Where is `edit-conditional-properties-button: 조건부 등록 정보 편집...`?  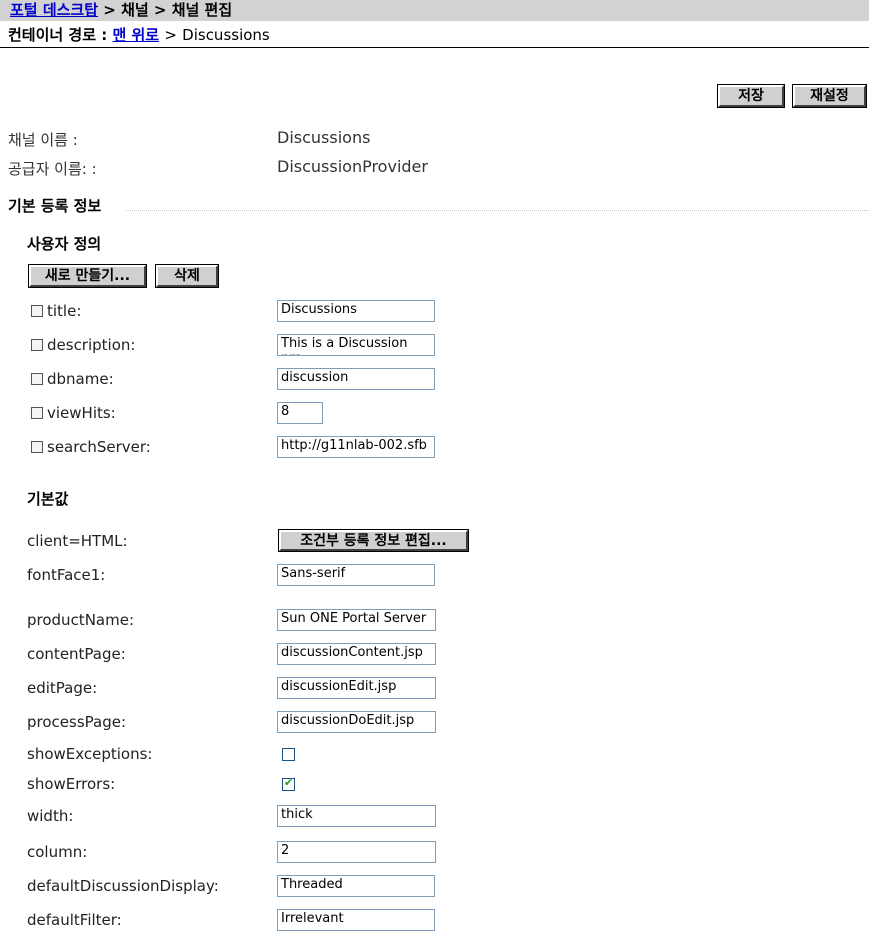 edit-conditional-properties-button: 조건부 등록 정보 편집... is located at coordinates (373, 540).